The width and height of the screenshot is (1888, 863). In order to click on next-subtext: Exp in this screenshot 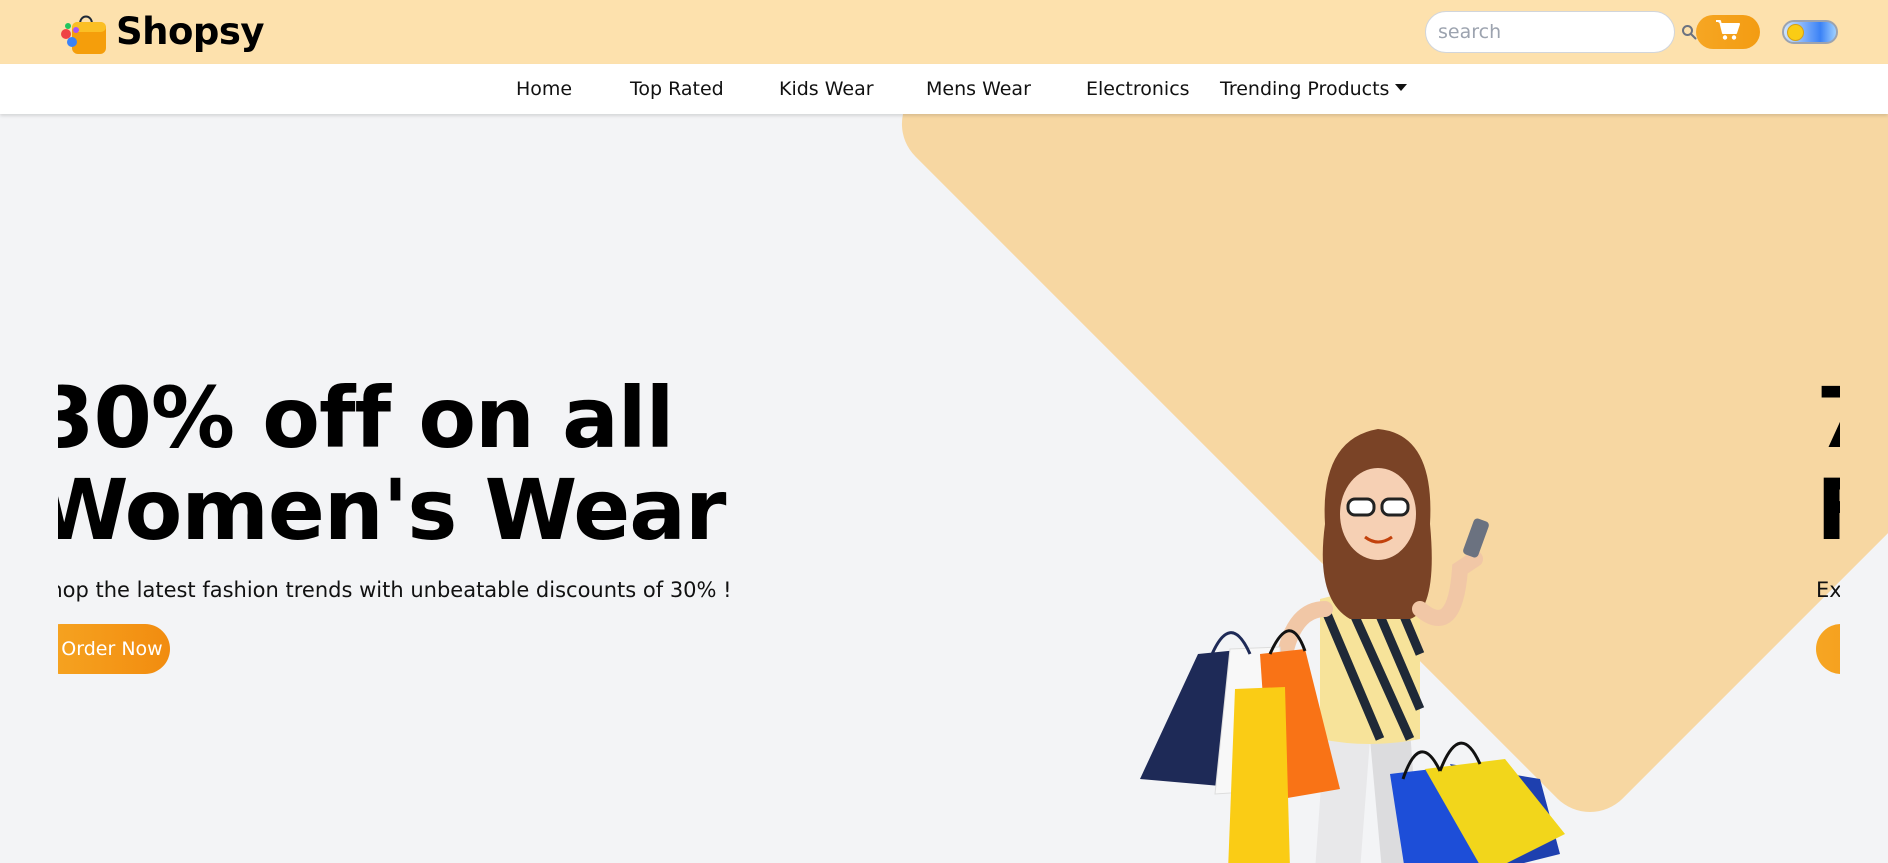, I will do `click(1828, 590)`.